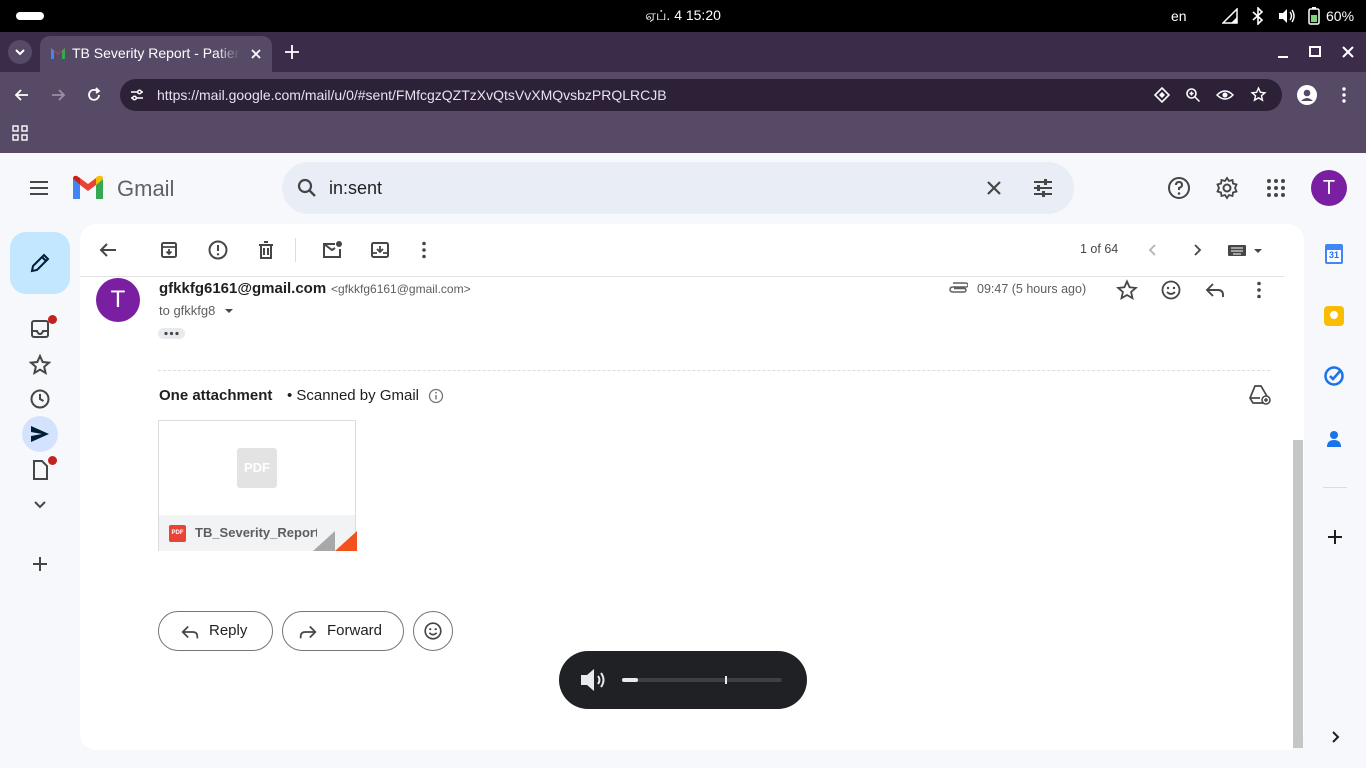 The image size is (1366, 768). I want to click on show-trimmed-content-button, so click(171, 333).